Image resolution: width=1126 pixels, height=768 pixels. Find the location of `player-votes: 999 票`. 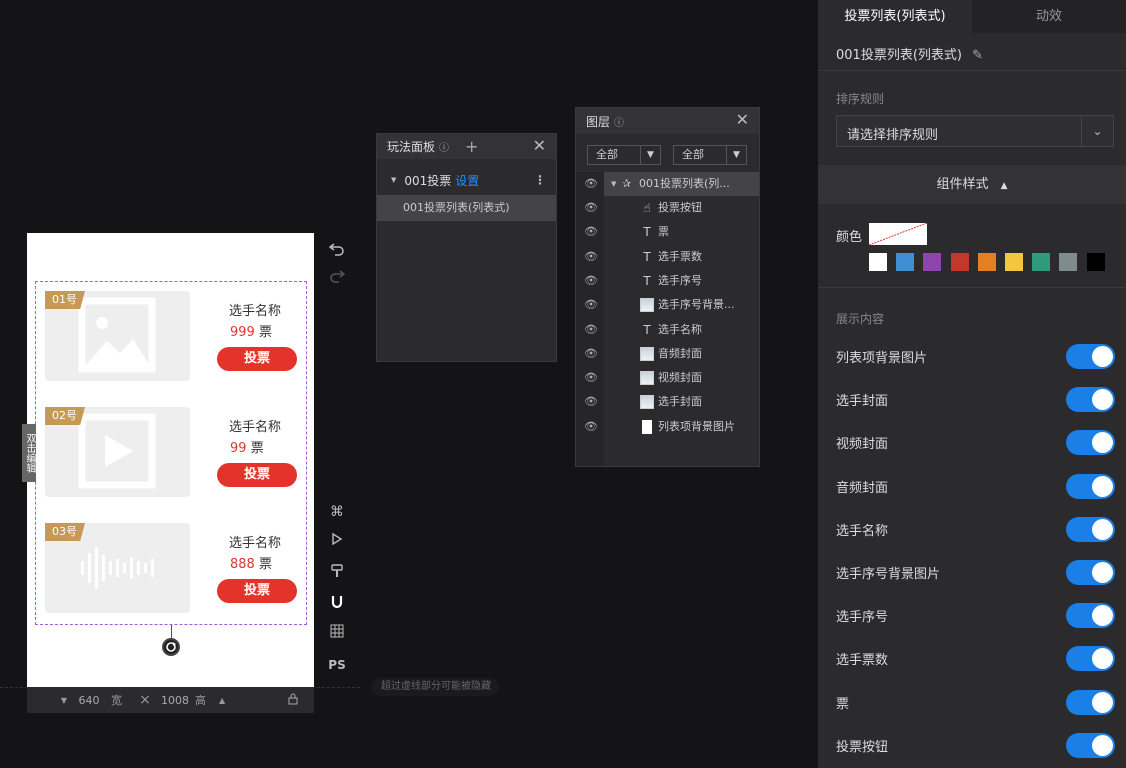

player-votes: 999 票 is located at coordinates (251, 332).